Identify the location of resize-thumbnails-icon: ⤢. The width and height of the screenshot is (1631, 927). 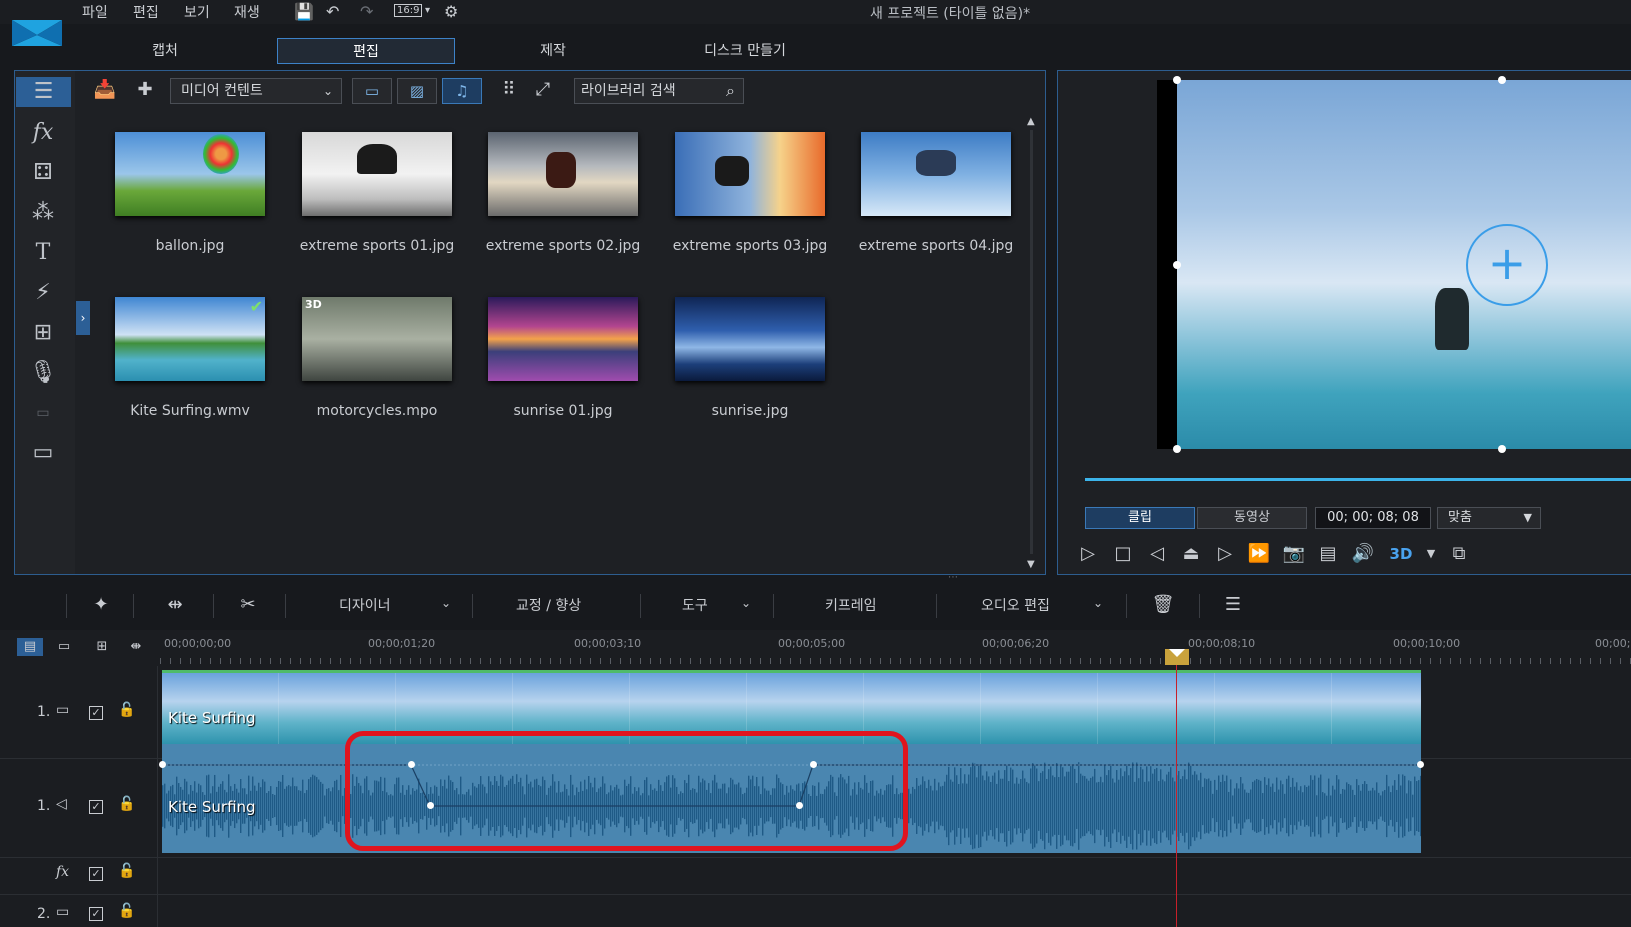
(543, 90).